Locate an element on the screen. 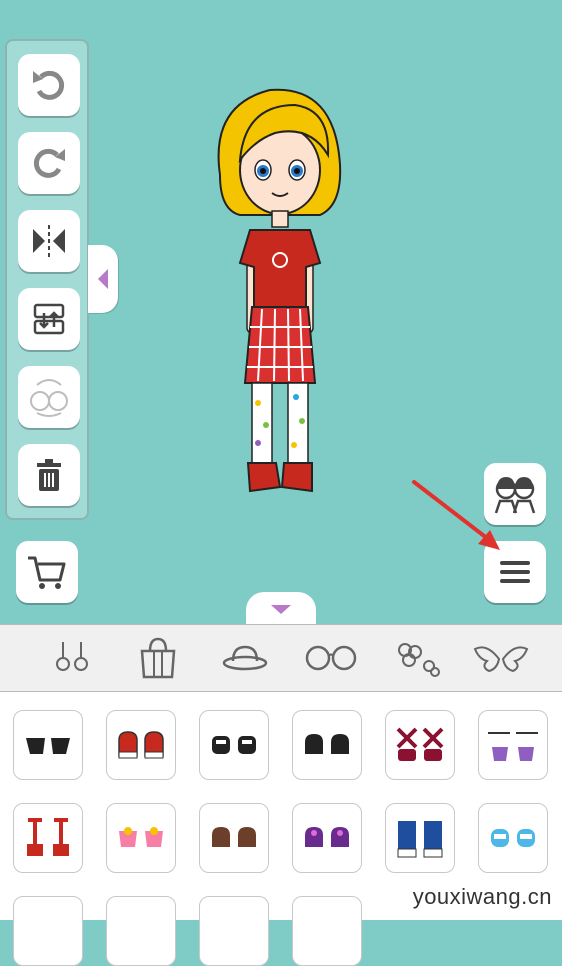 This screenshot has width=562, height=966. item-burgundy-strap-heels is located at coordinates (420, 745).